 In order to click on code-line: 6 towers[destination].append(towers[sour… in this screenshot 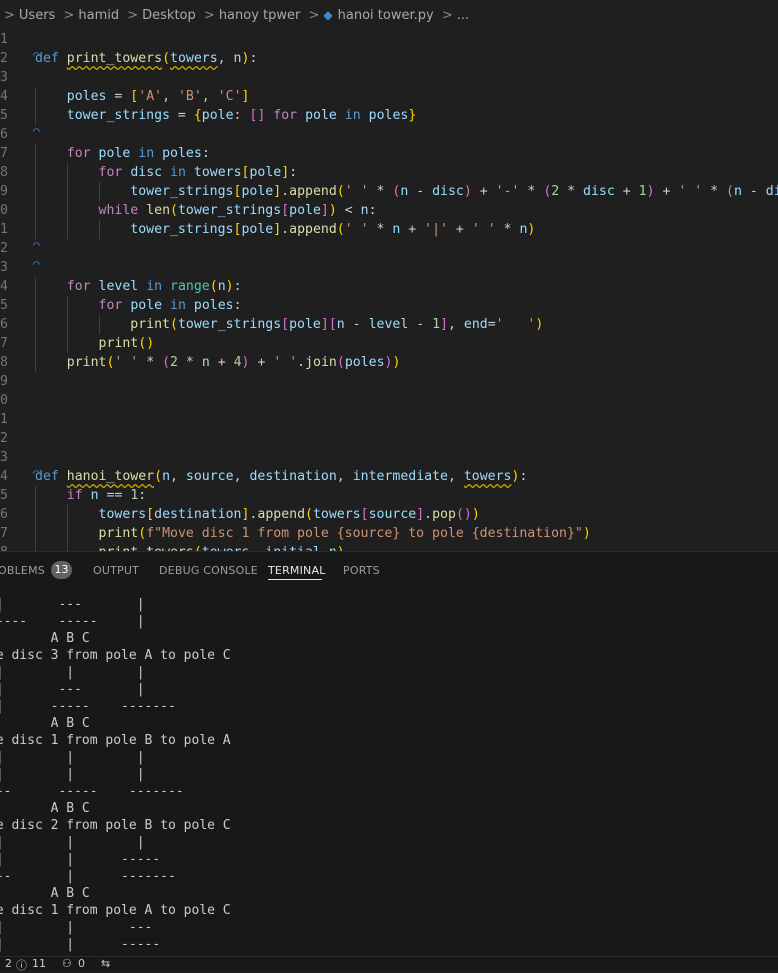, I will do `click(389, 514)`.